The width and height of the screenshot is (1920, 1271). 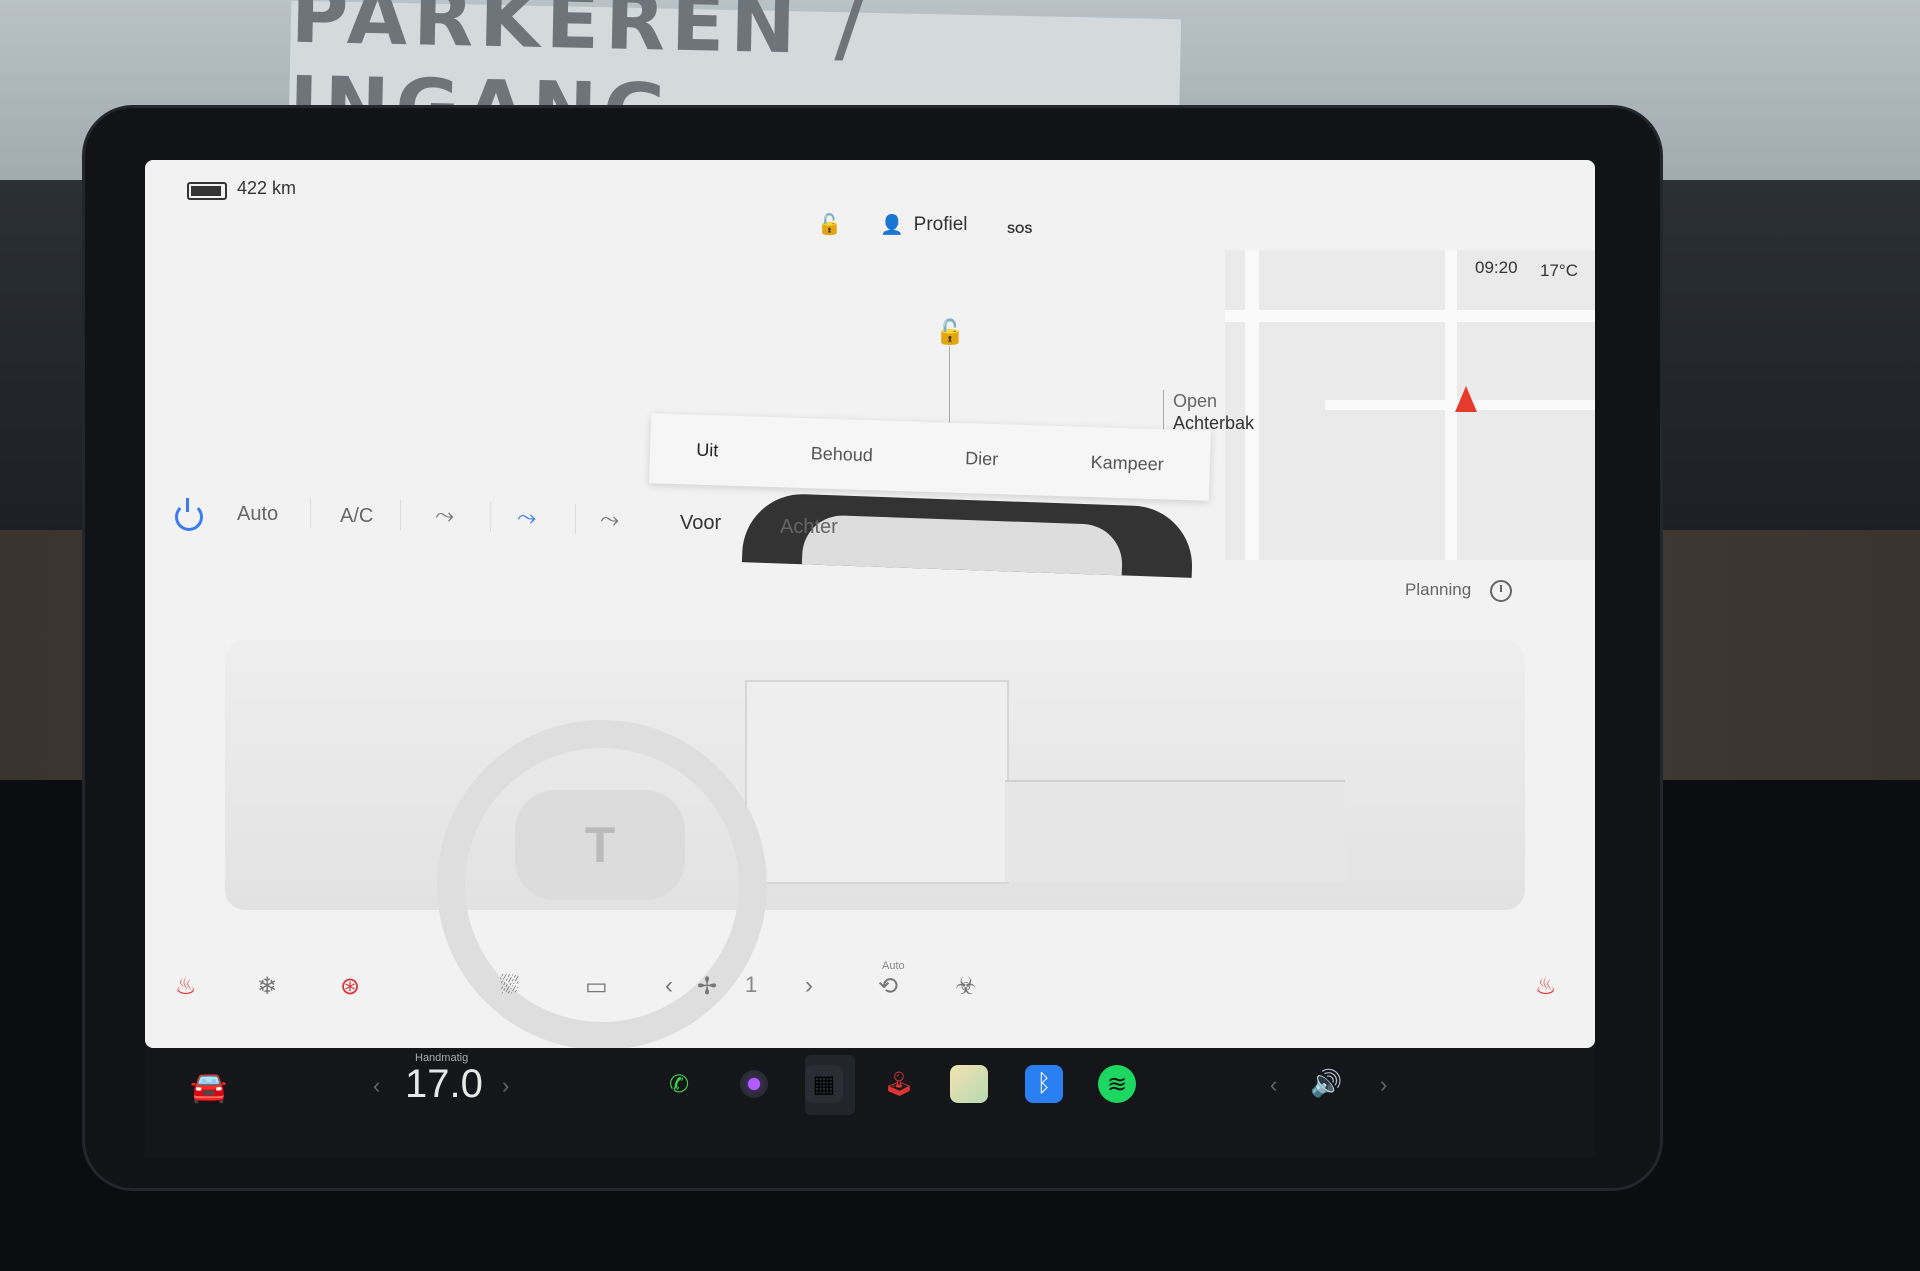 I want to click on steering-heat-icon: ⊛, so click(x=350, y=986).